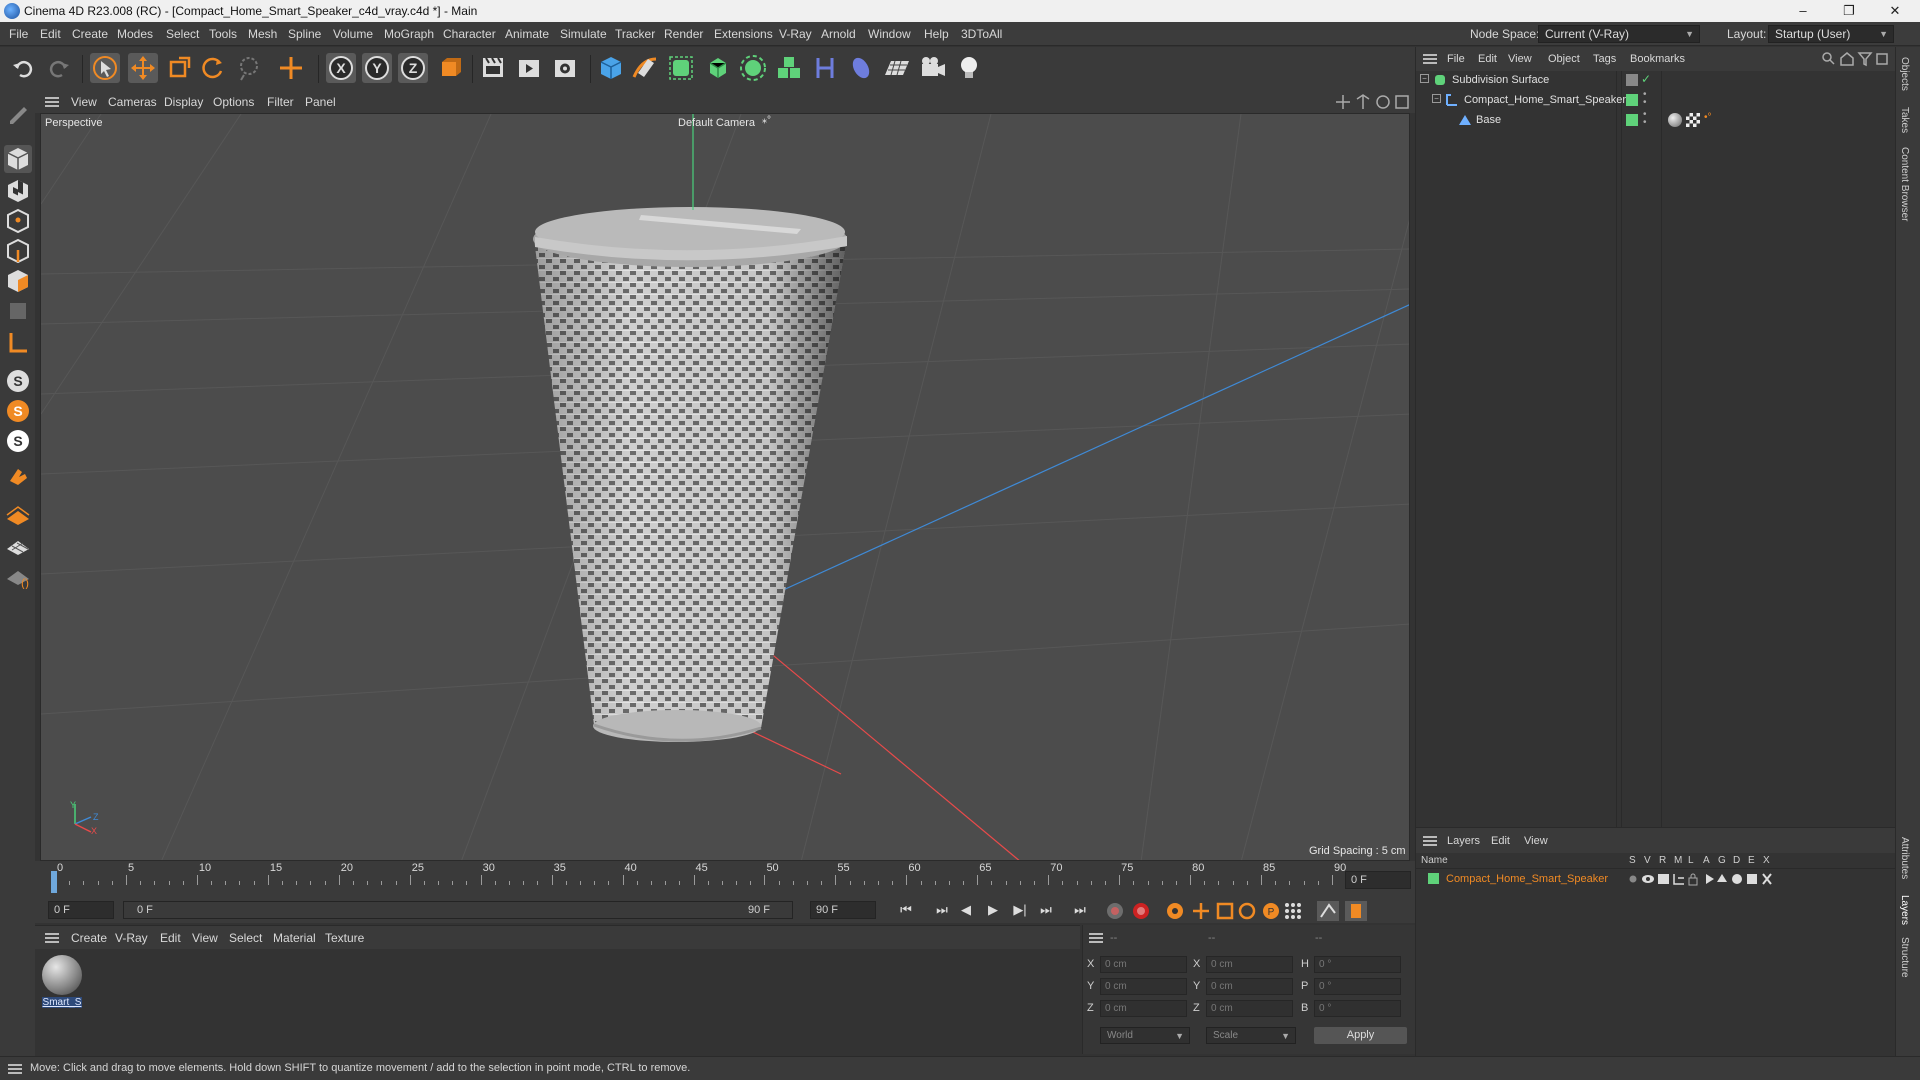 This screenshot has height=1080, width=1920. Describe the element at coordinates (18, 311) in the screenshot. I see `uv-mode-button` at that location.